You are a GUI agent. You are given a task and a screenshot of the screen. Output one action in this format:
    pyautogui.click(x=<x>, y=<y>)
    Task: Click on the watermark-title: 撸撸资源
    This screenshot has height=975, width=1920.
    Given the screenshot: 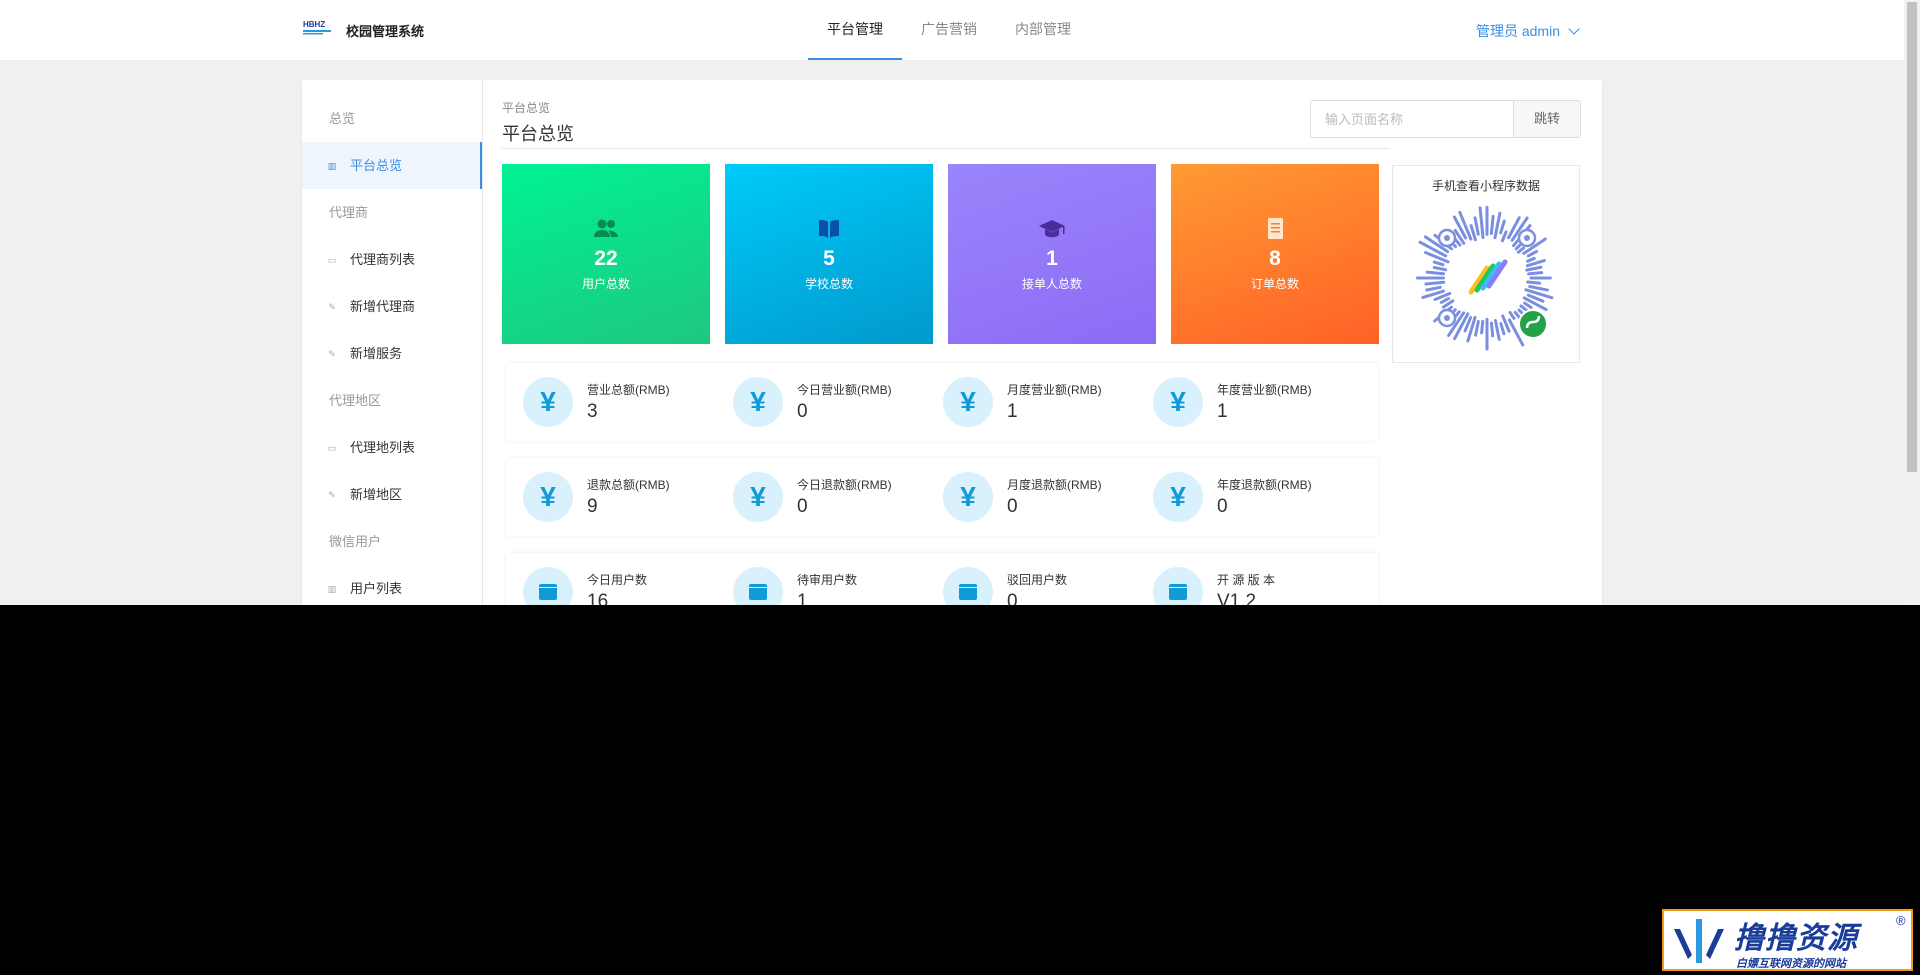 What is the action you would take?
    pyautogui.click(x=1796, y=938)
    